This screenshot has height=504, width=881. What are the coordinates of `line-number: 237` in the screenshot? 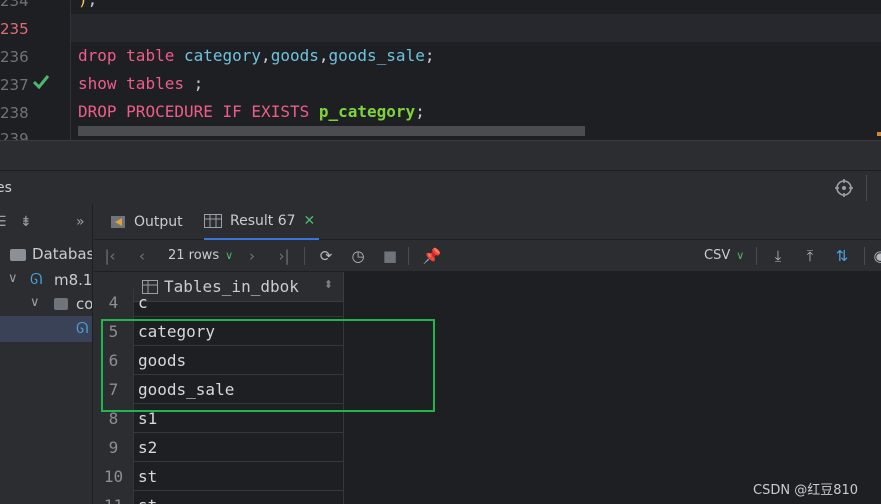 It's located at (14, 85).